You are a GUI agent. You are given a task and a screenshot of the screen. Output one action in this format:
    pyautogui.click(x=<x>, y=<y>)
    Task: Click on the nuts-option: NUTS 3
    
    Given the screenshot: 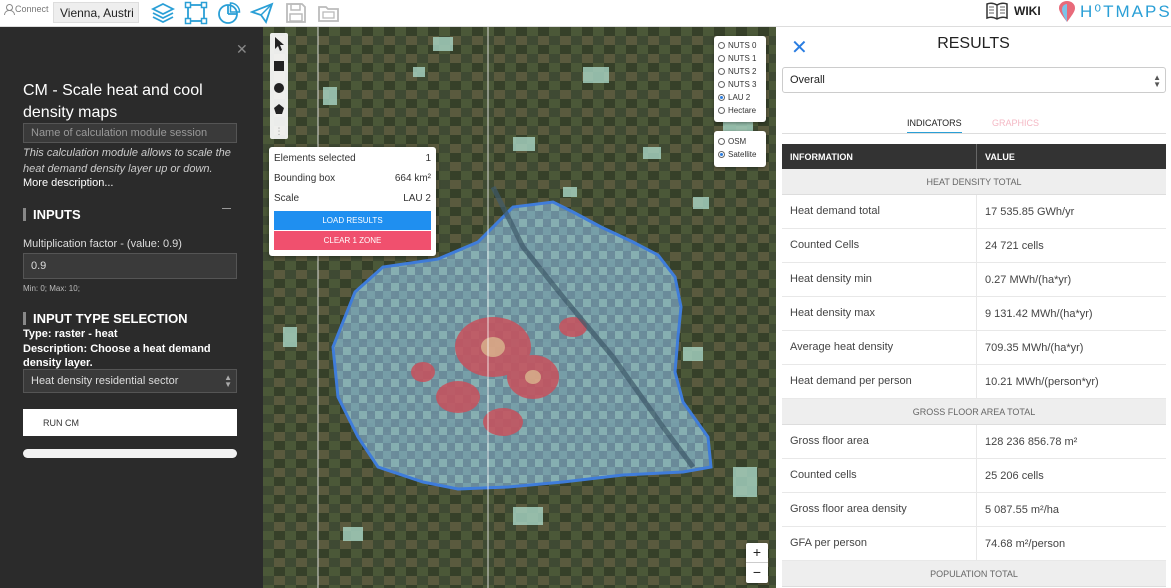 What is the action you would take?
    pyautogui.click(x=740, y=84)
    